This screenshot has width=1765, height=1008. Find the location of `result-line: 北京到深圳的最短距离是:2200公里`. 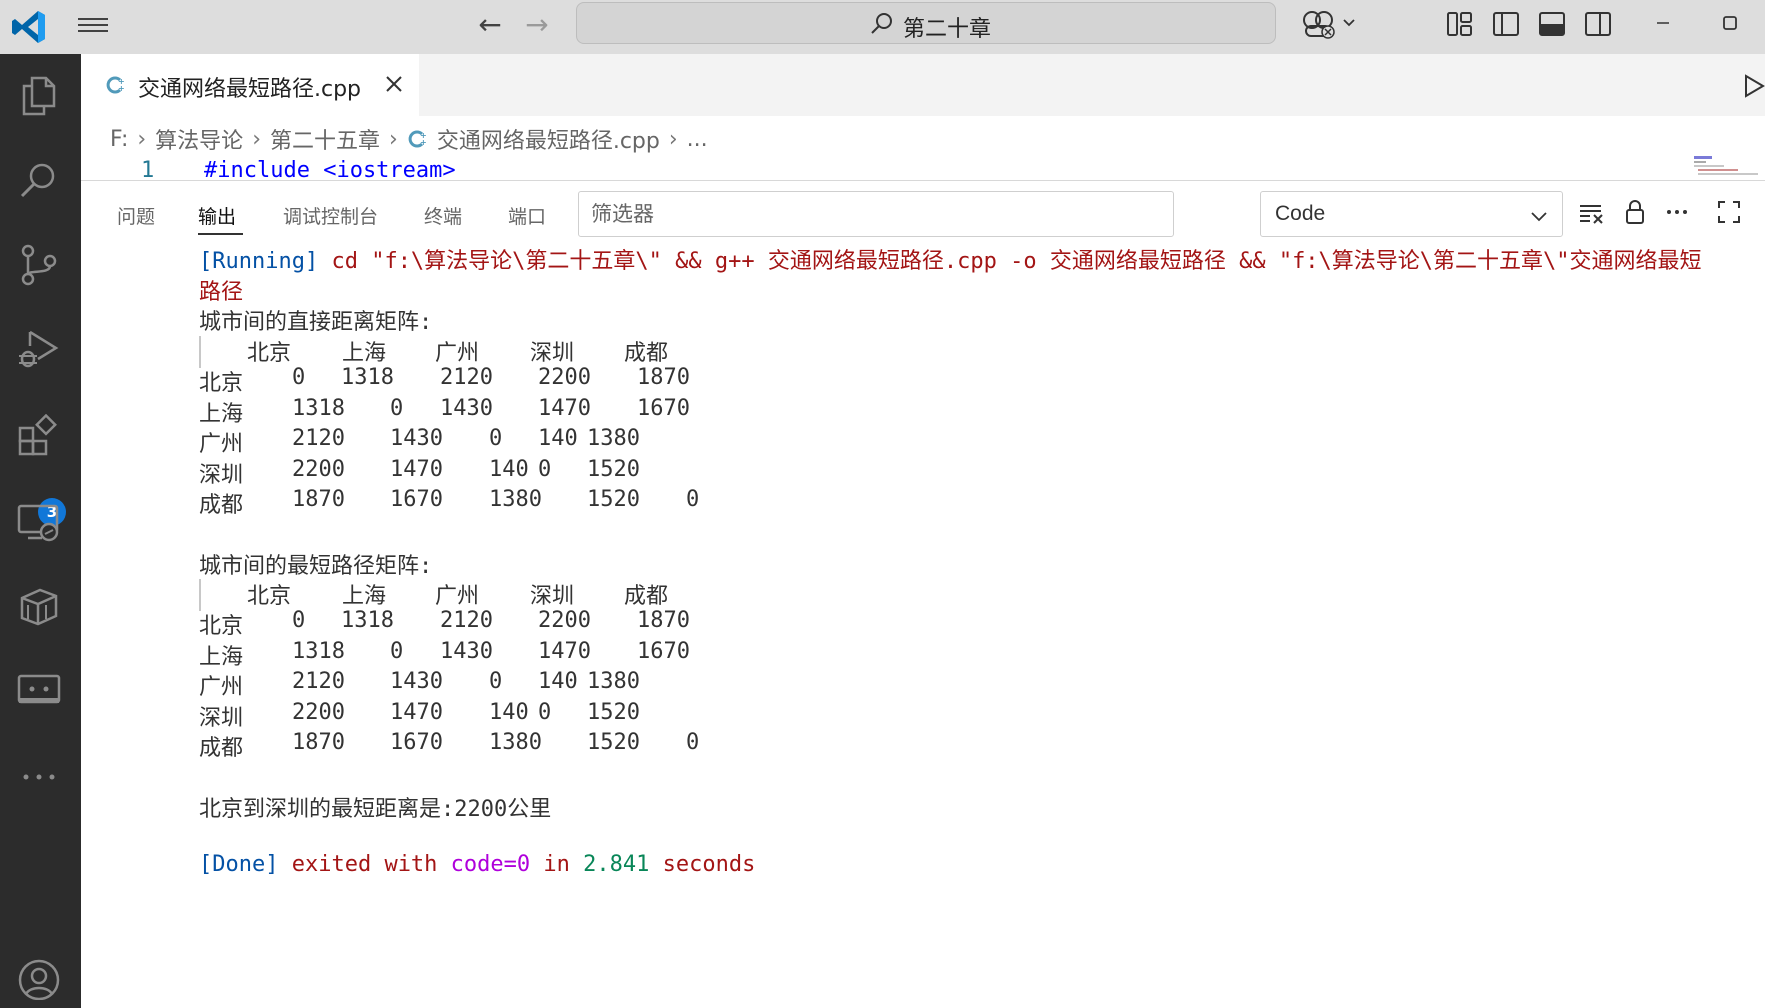

result-line: 北京到深圳的最短距离是:2200公里 is located at coordinates (375, 807).